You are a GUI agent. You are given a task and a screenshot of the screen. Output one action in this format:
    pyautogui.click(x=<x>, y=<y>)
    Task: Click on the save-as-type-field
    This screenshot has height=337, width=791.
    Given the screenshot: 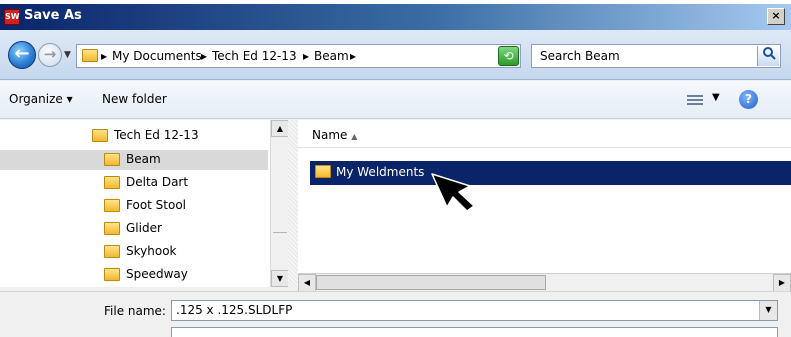 What is the action you would take?
    pyautogui.click(x=474, y=332)
    